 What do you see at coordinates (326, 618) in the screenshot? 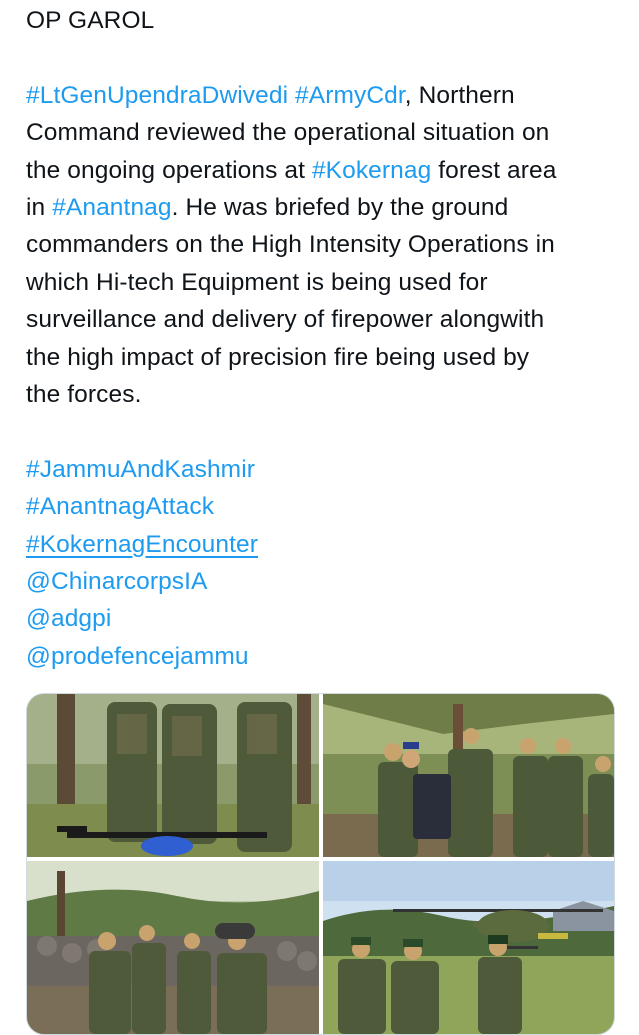
I see `mention-adgpi: @adgpi` at bounding box center [326, 618].